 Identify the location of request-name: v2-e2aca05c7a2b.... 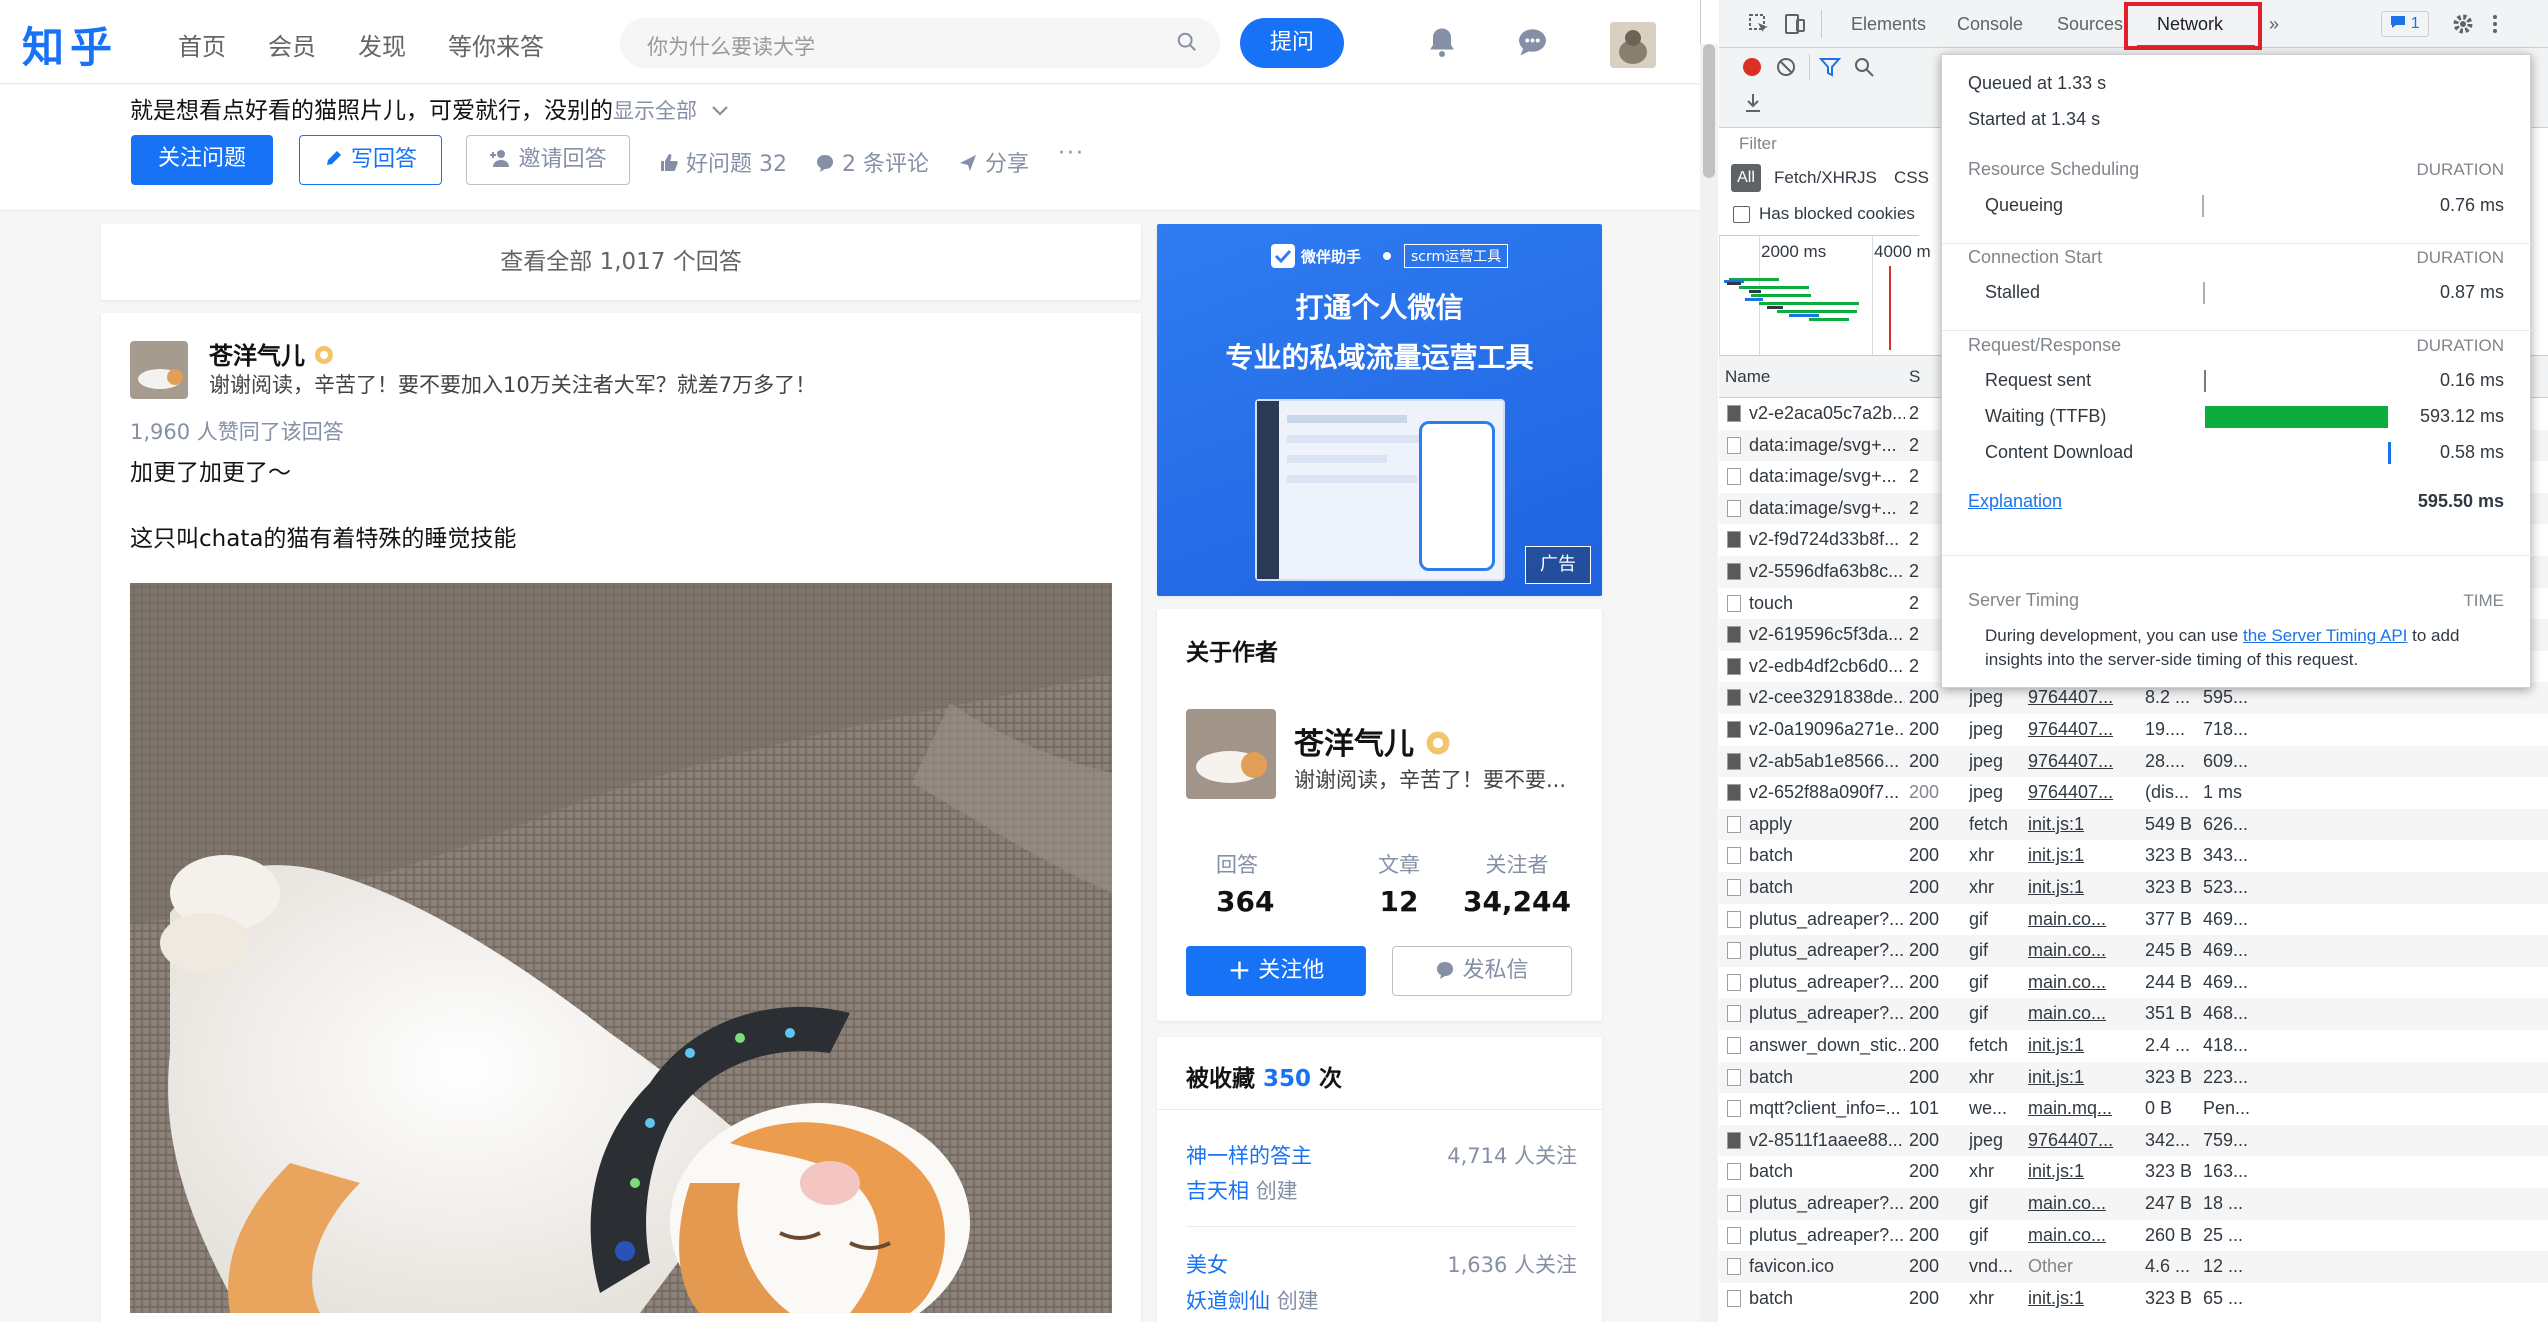
(1827, 413).